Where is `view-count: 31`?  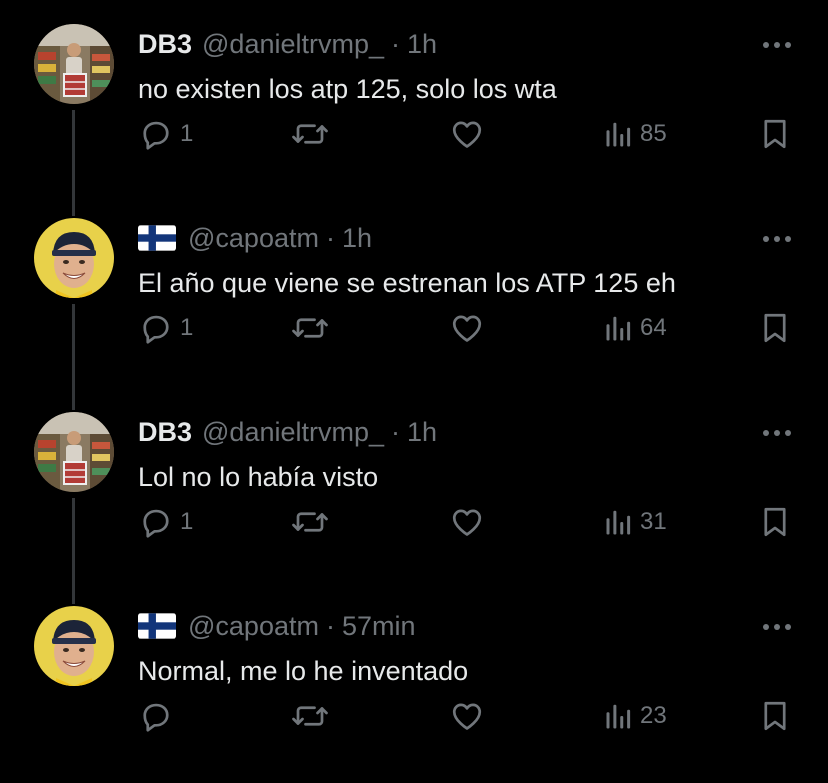
view-count: 31 is located at coordinates (653, 521).